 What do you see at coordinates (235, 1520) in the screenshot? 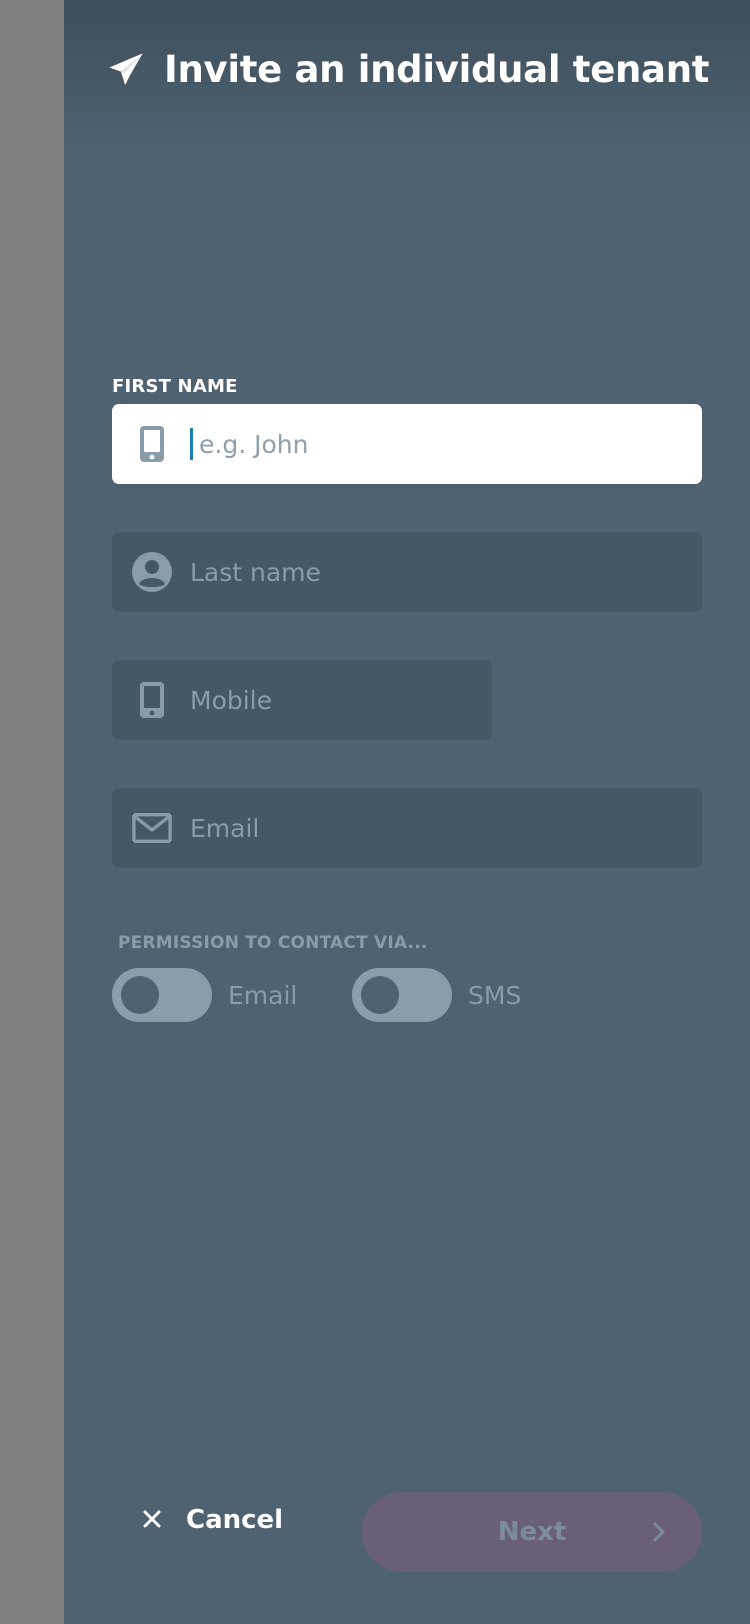
I see `cancel-label: Cancel` at bounding box center [235, 1520].